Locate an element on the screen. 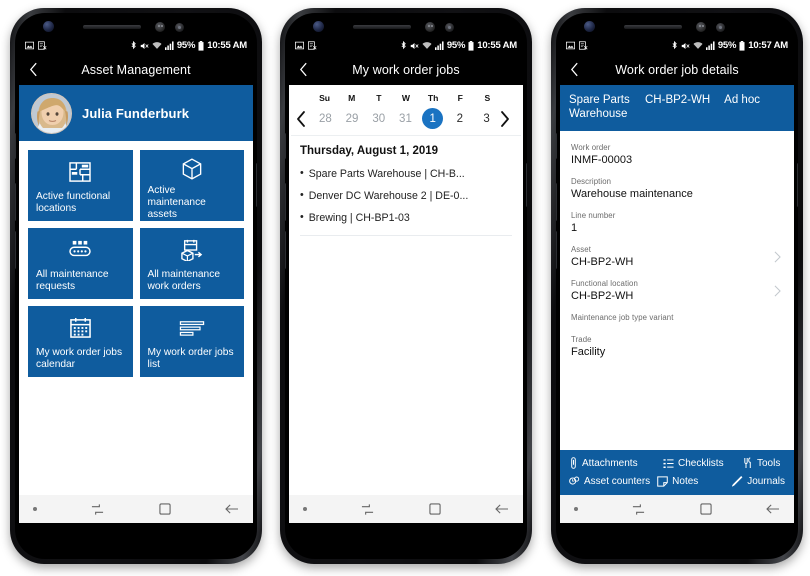  date-cell: 30 is located at coordinates (379, 119).